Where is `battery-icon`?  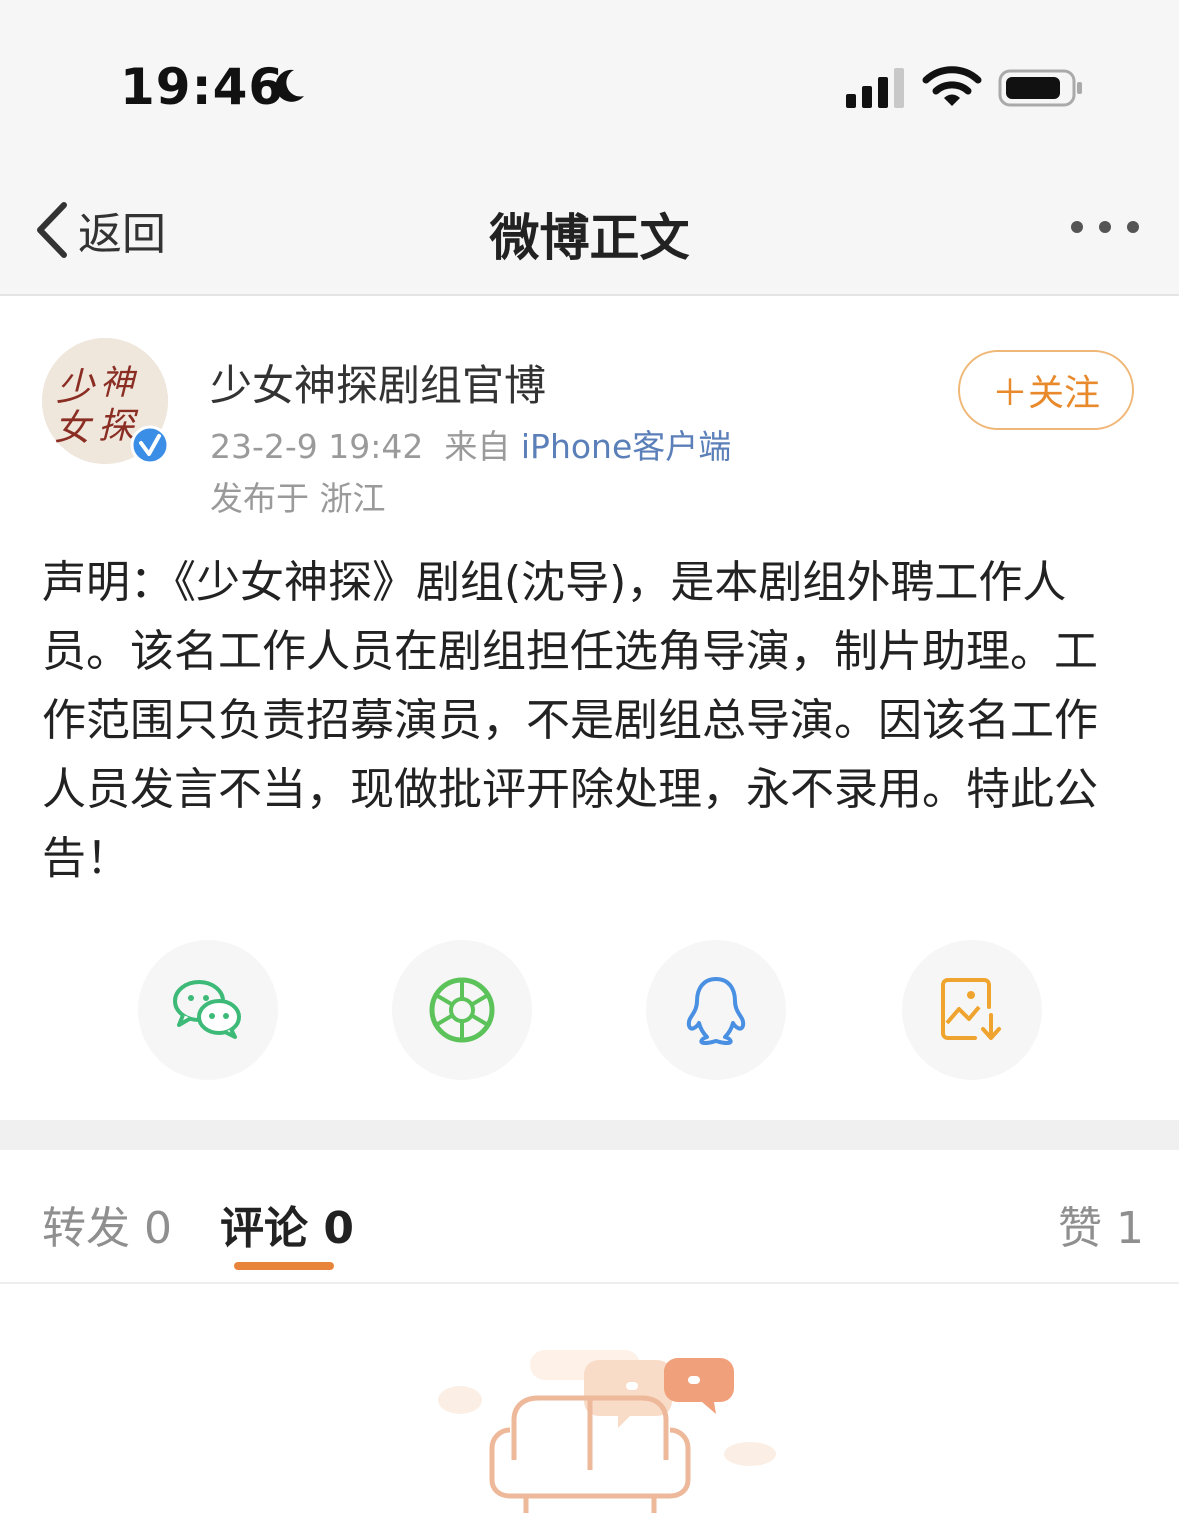
battery-icon is located at coordinates (1040, 88).